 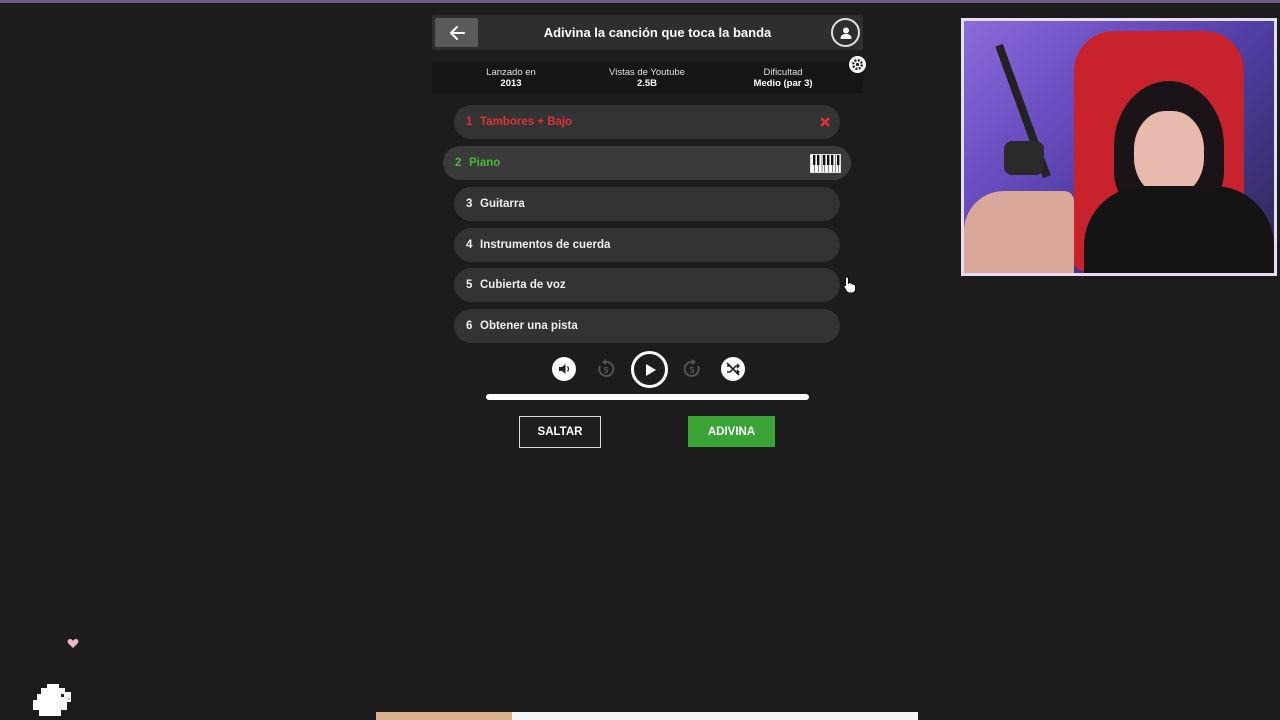 I want to click on stem-drums-bass: 1 Tambores + Bajo, so click(x=647, y=122).